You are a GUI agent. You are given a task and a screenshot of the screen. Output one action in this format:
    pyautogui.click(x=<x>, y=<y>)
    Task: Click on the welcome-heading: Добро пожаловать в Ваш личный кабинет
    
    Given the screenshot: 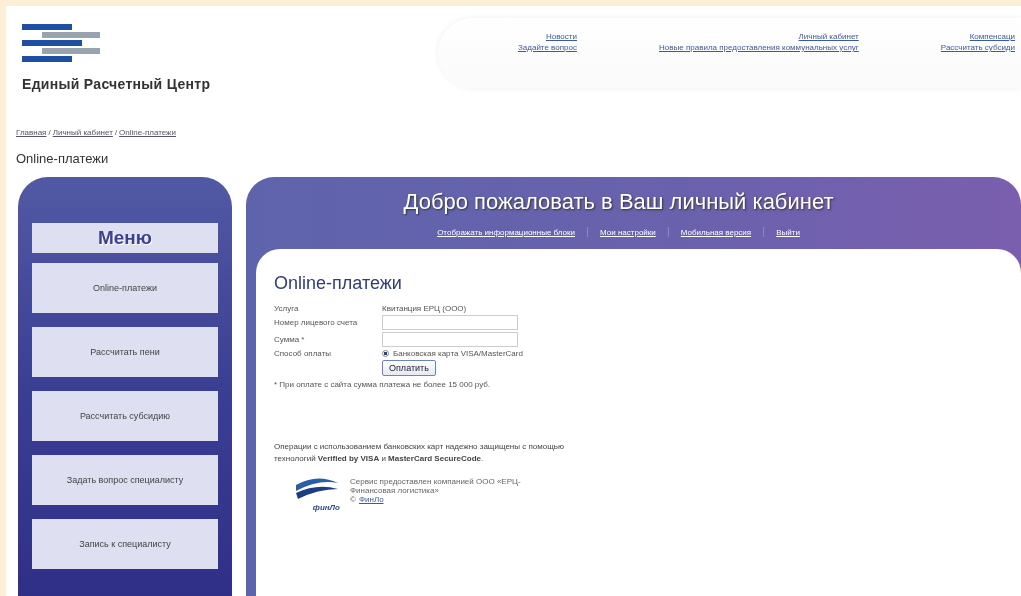 What is the action you would take?
    pyautogui.click(x=618, y=202)
    